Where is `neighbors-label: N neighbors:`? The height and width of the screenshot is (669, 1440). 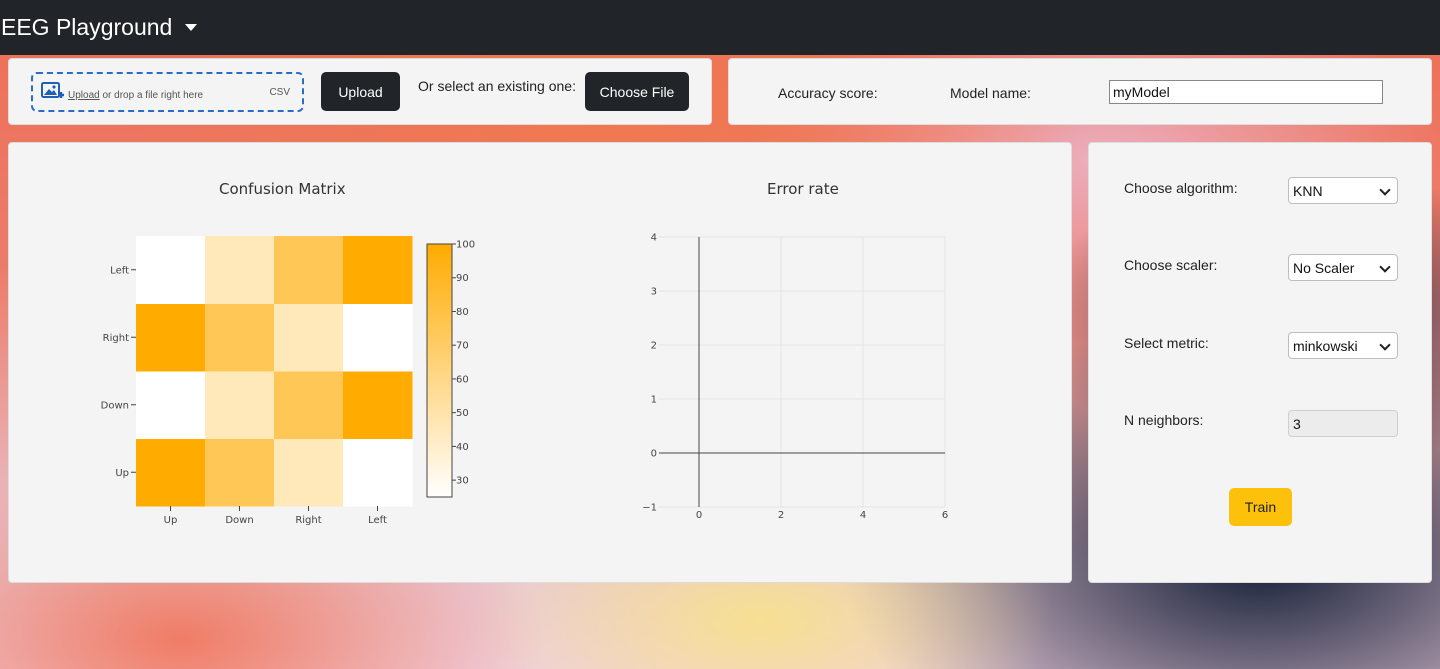
neighbors-label: N neighbors: is located at coordinates (1164, 420).